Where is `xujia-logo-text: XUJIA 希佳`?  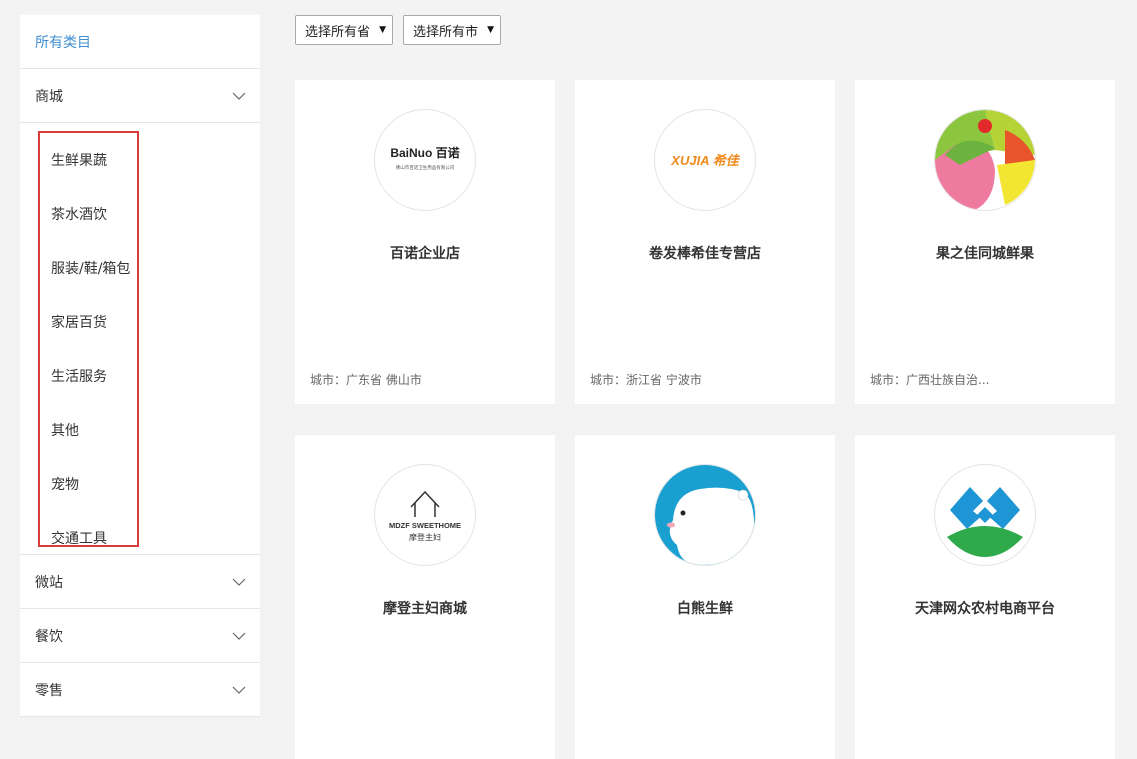
xujia-logo-text: XUJIA 希佳 is located at coordinates (705, 160).